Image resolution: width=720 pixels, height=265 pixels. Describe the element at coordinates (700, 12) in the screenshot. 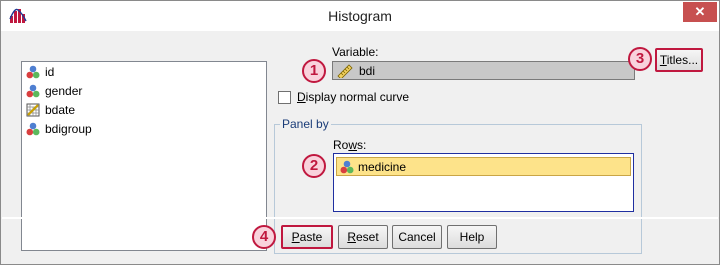

I see `close-button: ✕` at that location.